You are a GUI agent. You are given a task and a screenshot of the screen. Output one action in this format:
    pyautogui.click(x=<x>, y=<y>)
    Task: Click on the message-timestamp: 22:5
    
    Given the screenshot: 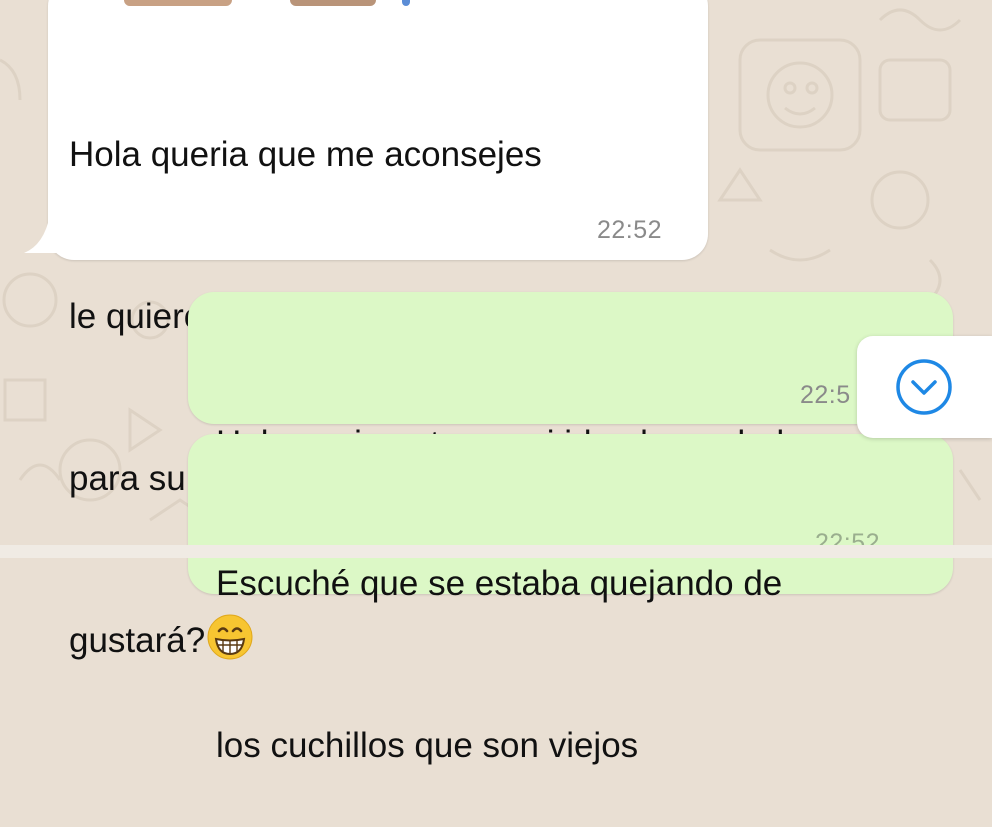 What is the action you would take?
    pyautogui.click(x=825, y=395)
    